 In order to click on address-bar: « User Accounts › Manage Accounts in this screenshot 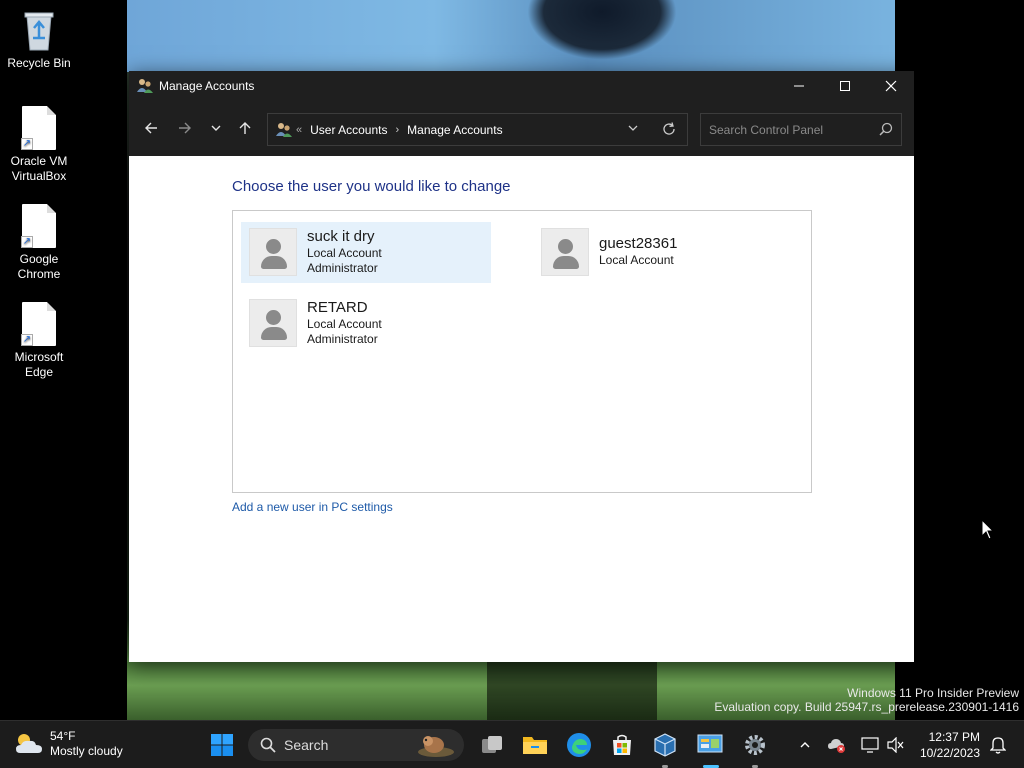, I will do `click(477, 129)`.